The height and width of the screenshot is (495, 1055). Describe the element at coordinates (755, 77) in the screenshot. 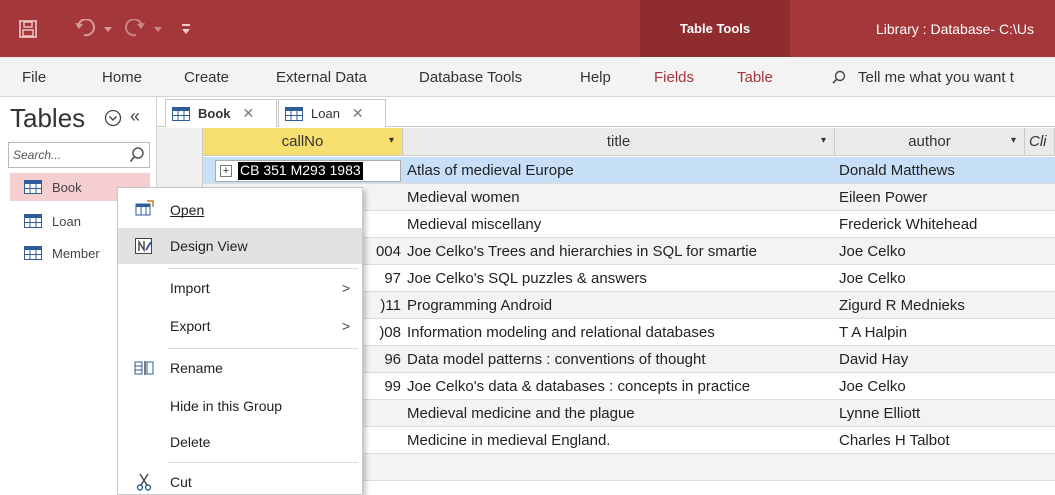

I see `tab-table: Table` at that location.